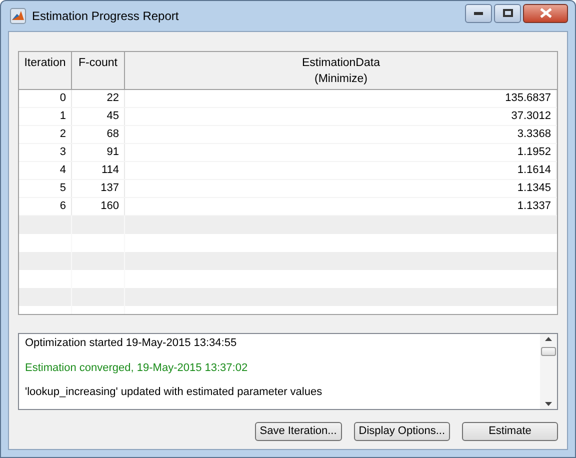 Image resolution: width=576 pixels, height=458 pixels. What do you see at coordinates (341, 170) in the screenshot?
I see `table-cell: 1.1614` at bounding box center [341, 170].